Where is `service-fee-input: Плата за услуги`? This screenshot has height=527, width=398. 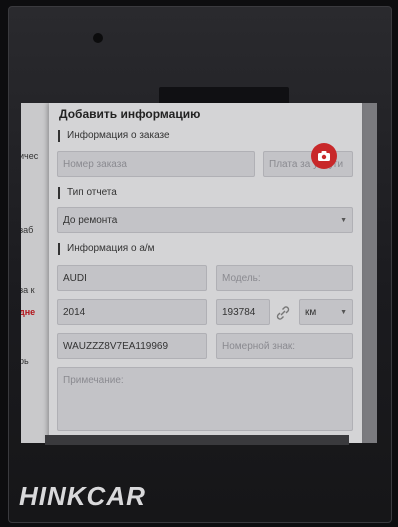 service-fee-input: Плата за услуги is located at coordinates (308, 164).